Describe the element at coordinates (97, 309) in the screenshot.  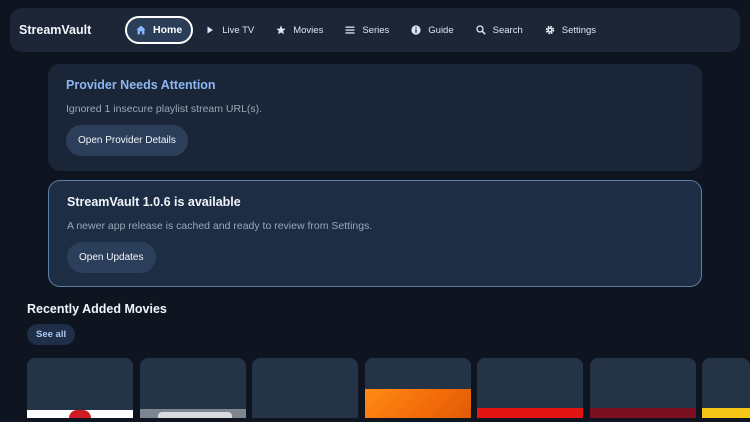
I see `recently-added-title: Recently Added Movies` at that location.